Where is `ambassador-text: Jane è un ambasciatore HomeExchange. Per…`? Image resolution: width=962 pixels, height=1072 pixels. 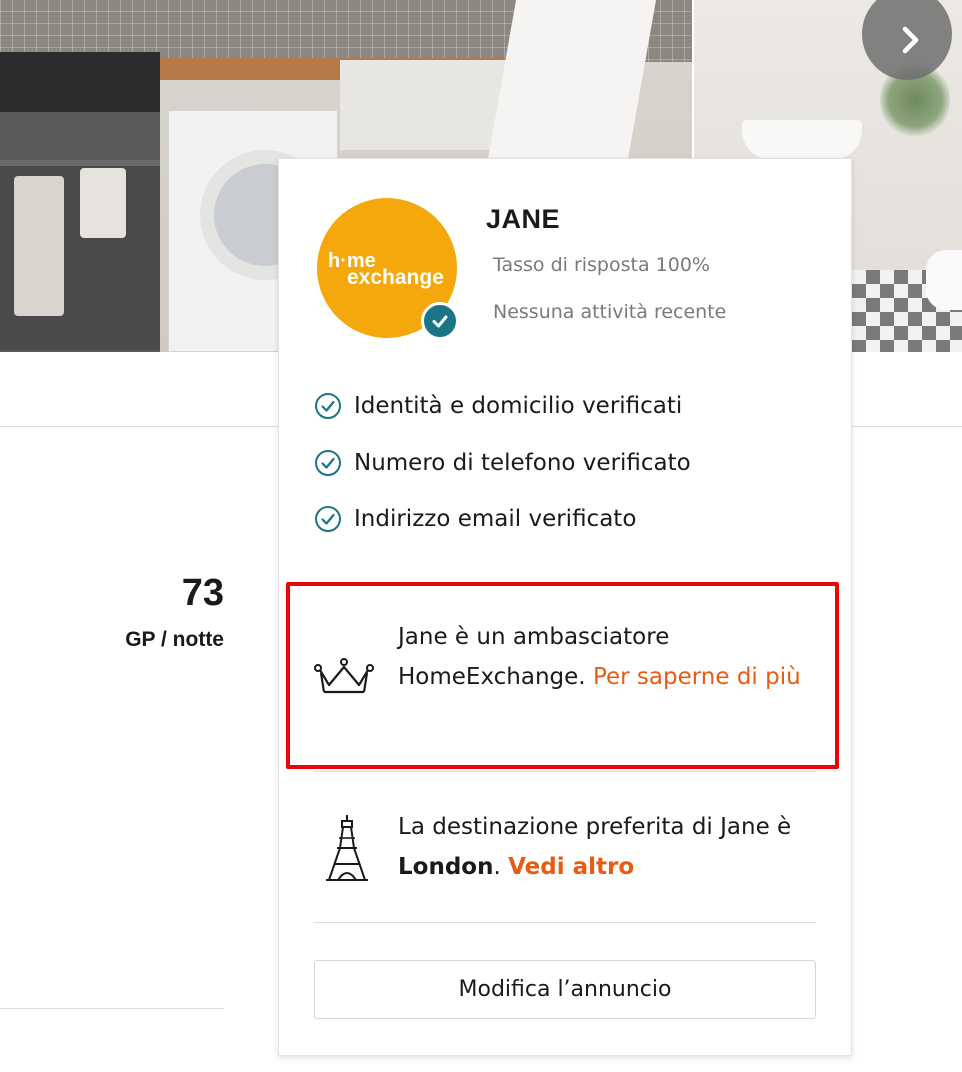 ambassador-text: Jane è un ambasciatore HomeExchange. Per… is located at coordinates (608, 657).